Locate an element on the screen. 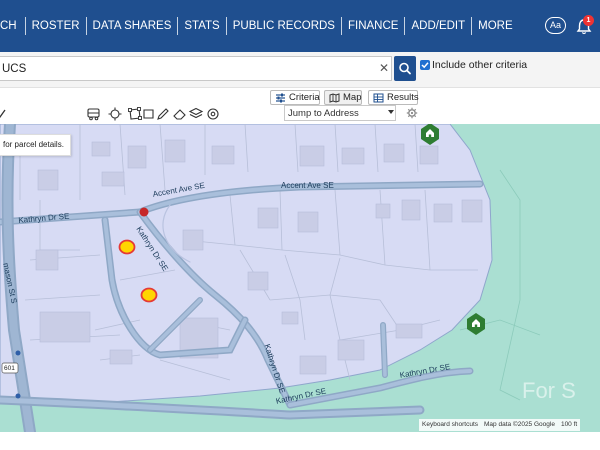  close-icon: ✕ is located at coordinates (384, 68).